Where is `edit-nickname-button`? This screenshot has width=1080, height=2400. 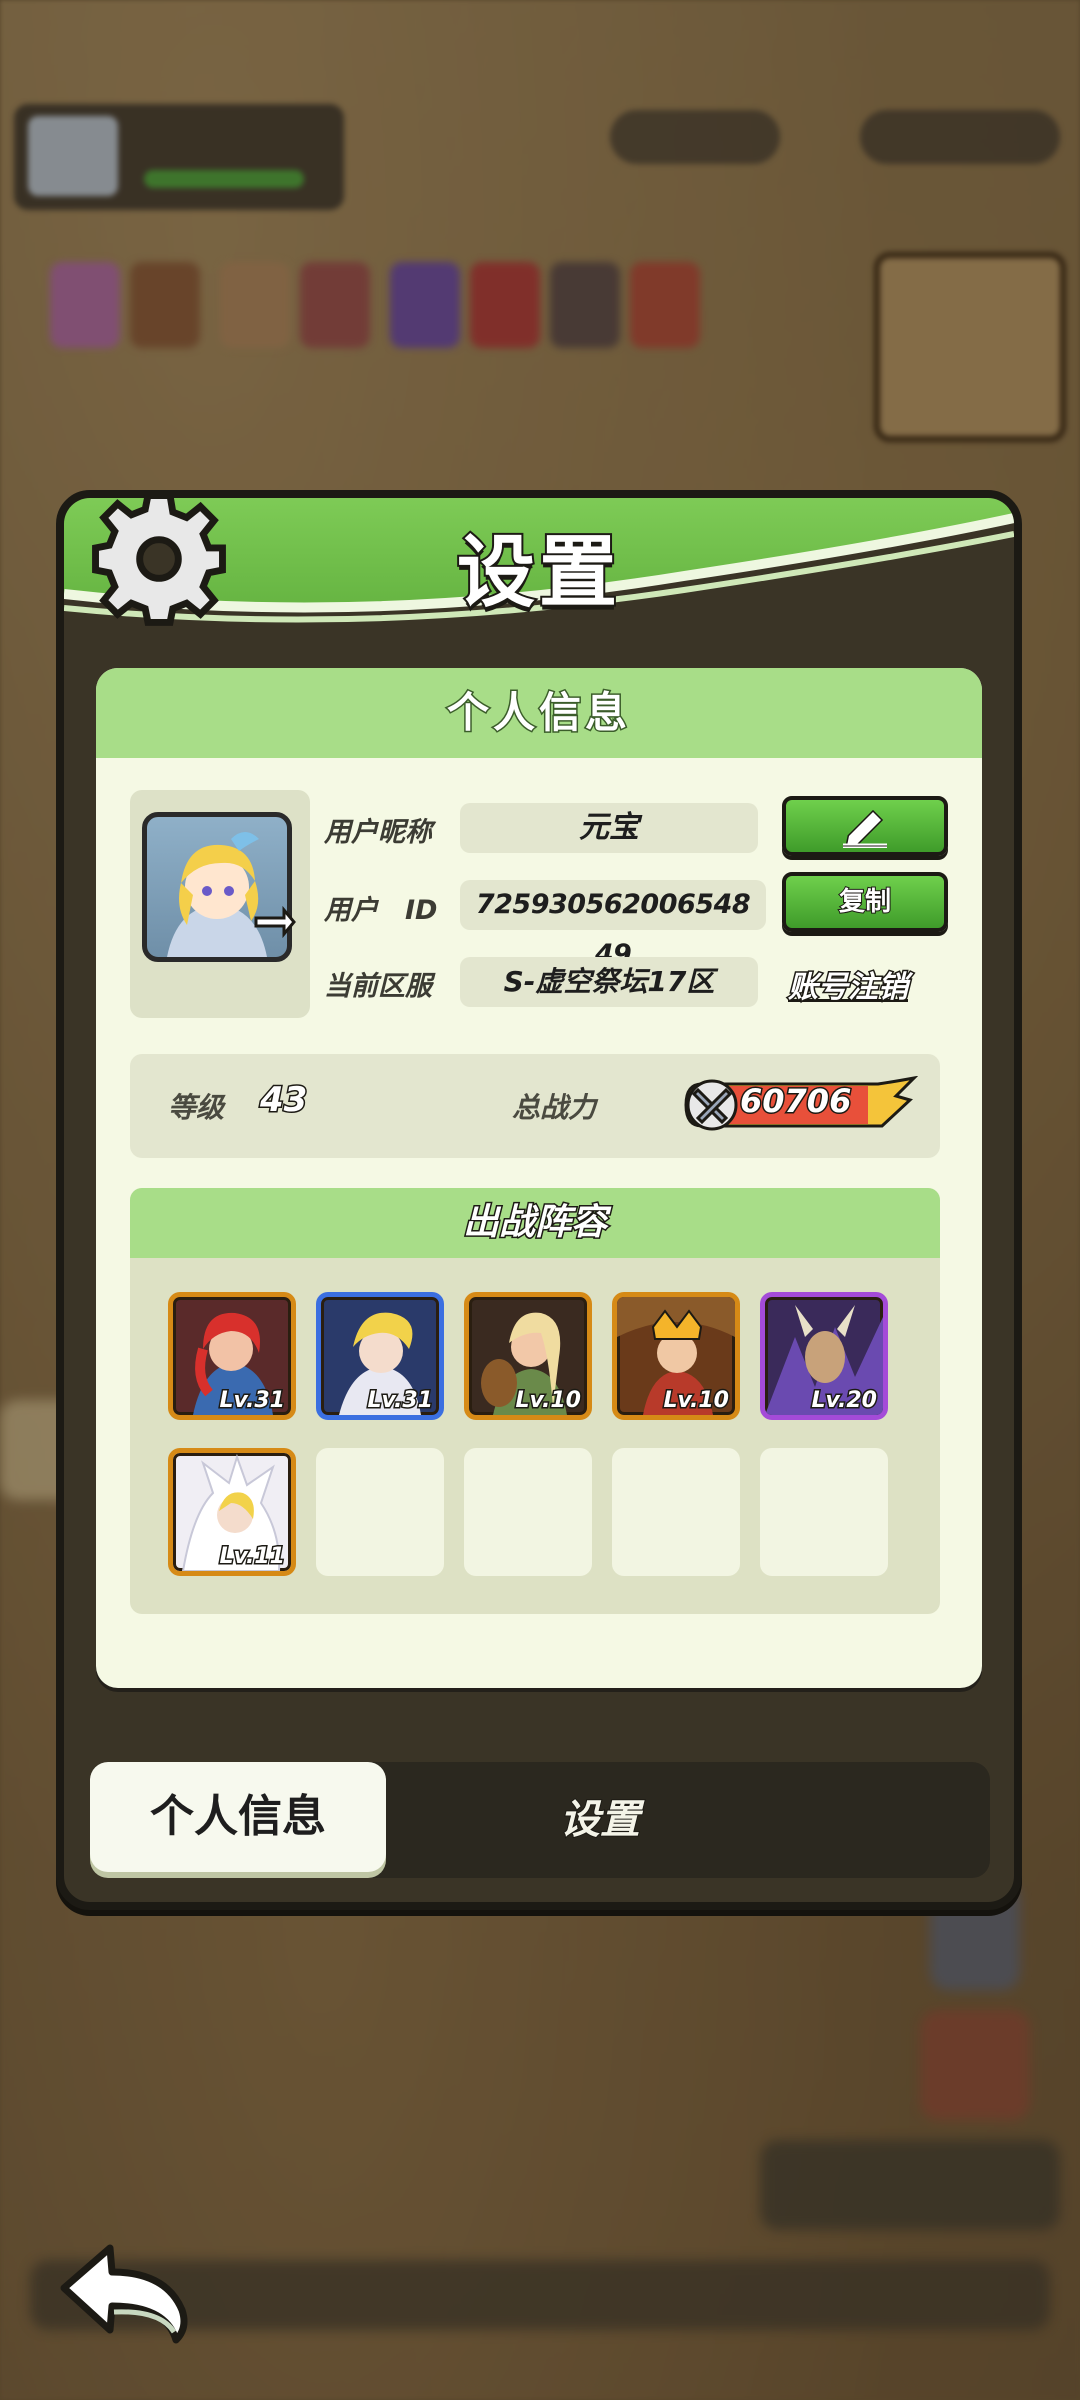
edit-nickname-button is located at coordinates (865, 826).